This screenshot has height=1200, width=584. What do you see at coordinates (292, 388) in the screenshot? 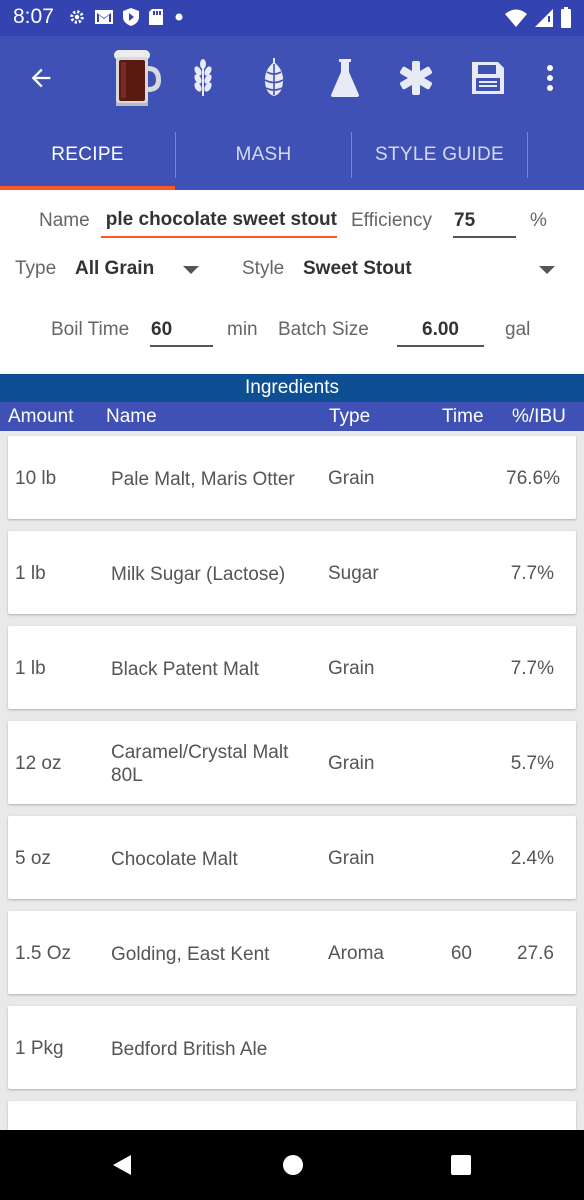
I see `ingredients-header: Ingredients` at bounding box center [292, 388].